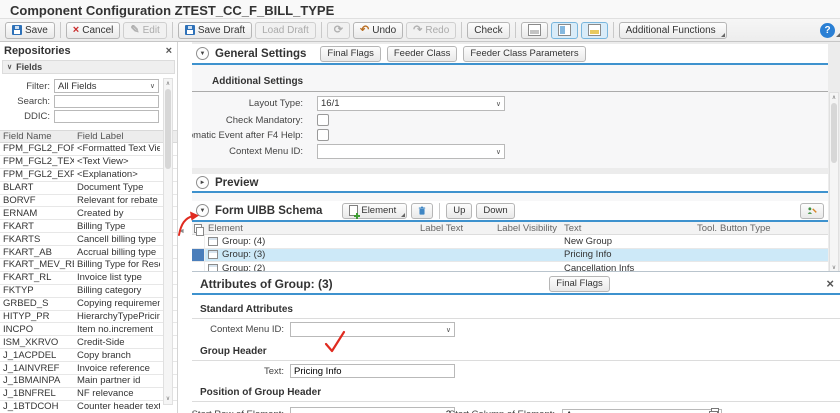  I want to click on field-row: FKART_RL Invoice list type, so click(88, 278).